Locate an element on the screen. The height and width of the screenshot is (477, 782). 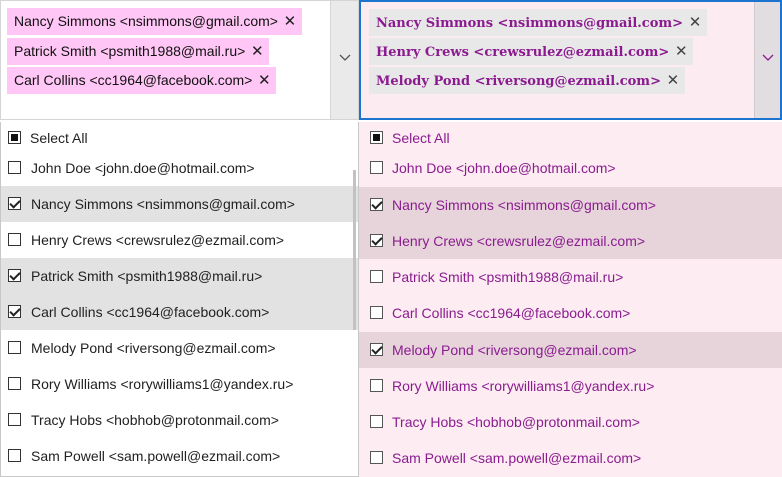
left-token-0: Nancy Simmons <nsimmons@gmail.com> ✕ is located at coordinates (154, 21).